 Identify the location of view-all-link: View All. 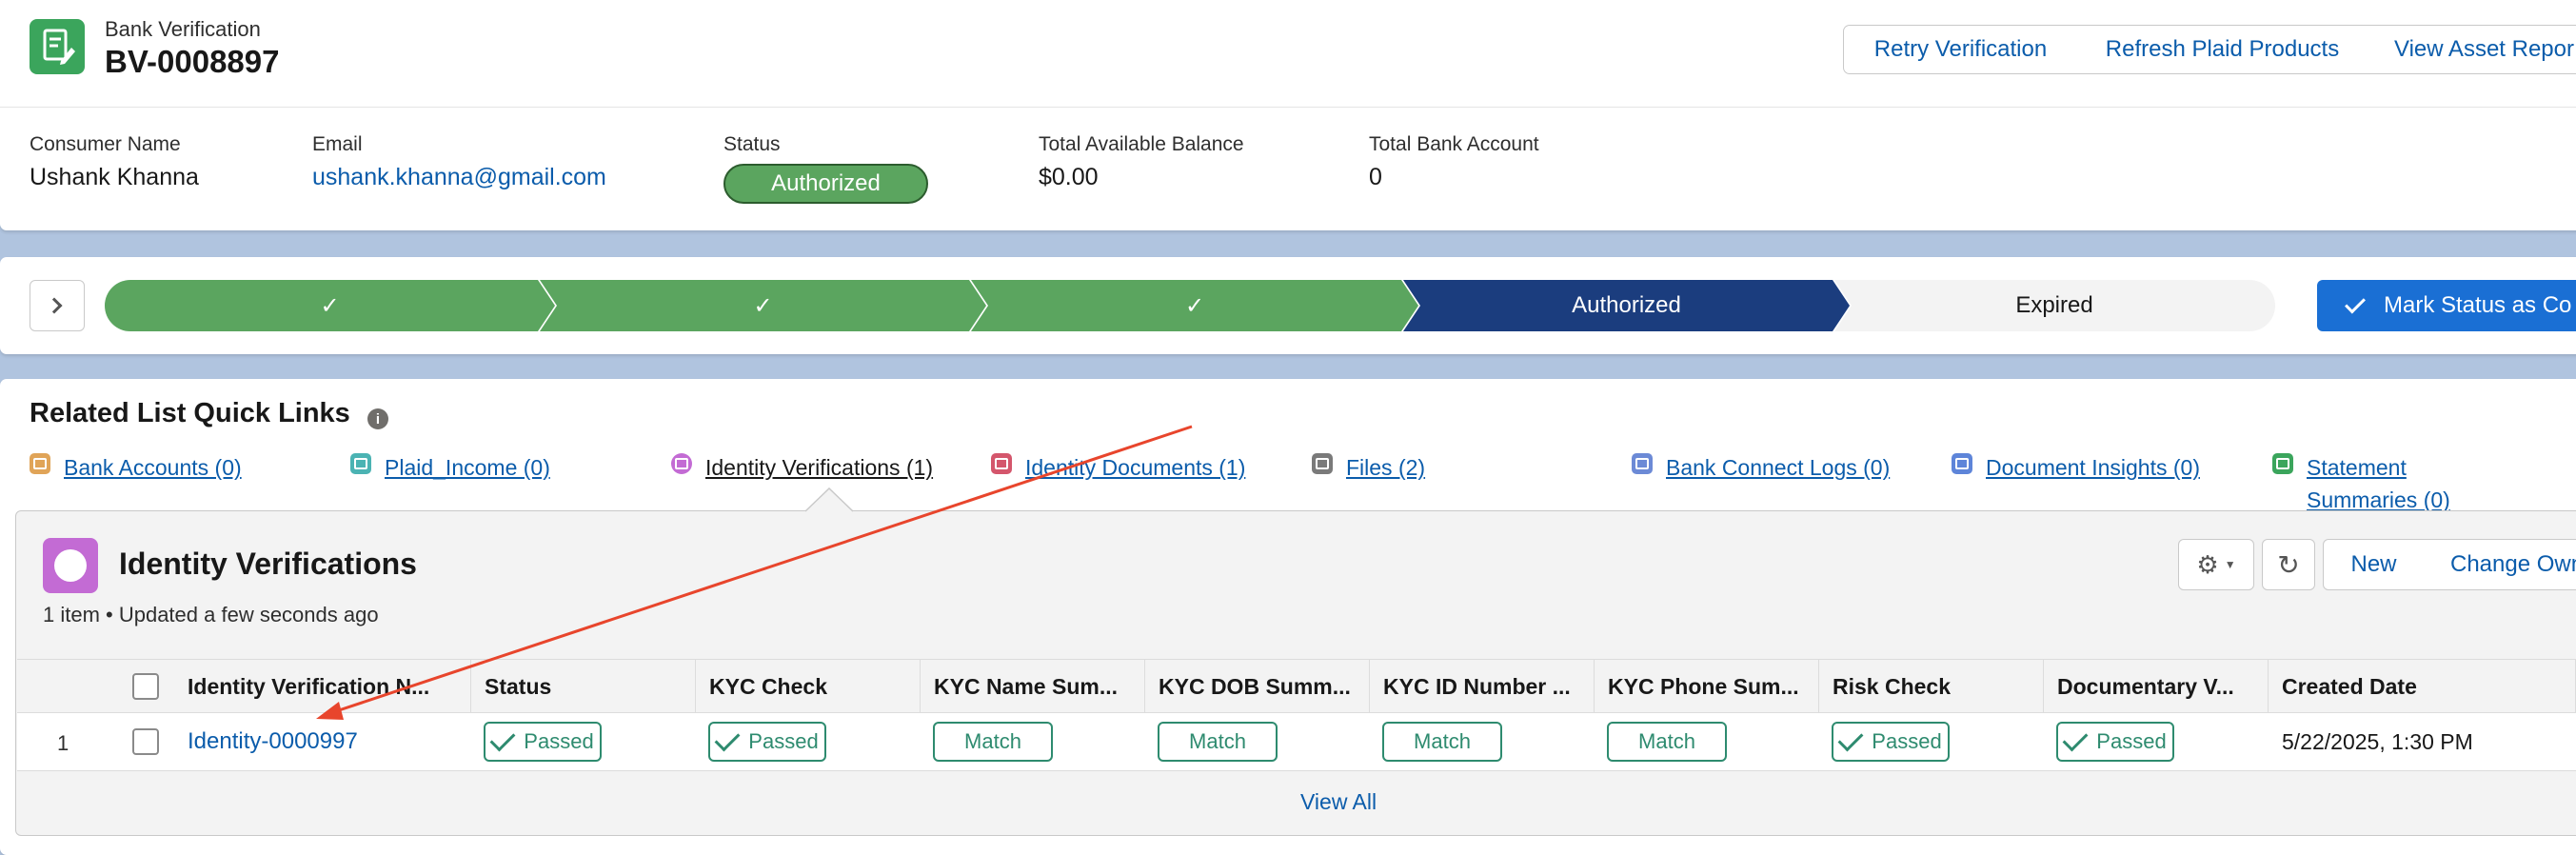
(1338, 802).